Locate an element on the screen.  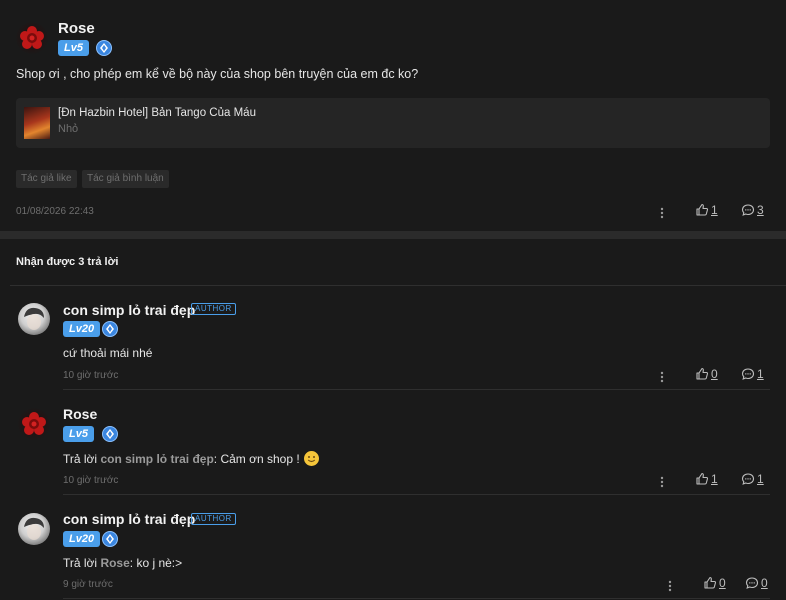
smile-emoji-icon is located at coordinates (312, 458).